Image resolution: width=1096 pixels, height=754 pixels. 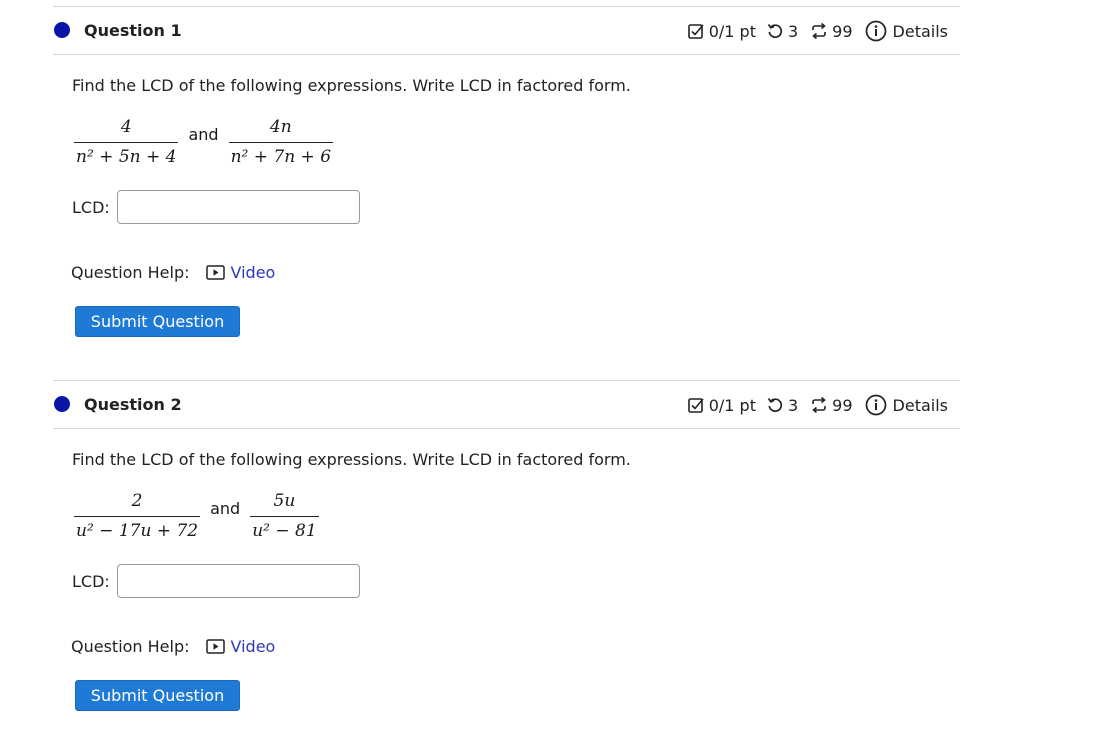 I want to click on fraction-1-numerator: 2, so click(x=137, y=501).